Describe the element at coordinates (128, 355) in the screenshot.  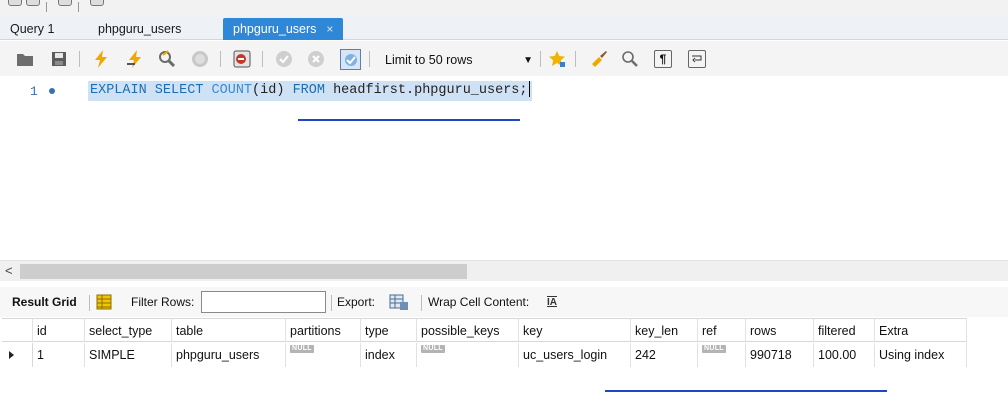
I see `cell-select-type: SIMPLE` at that location.